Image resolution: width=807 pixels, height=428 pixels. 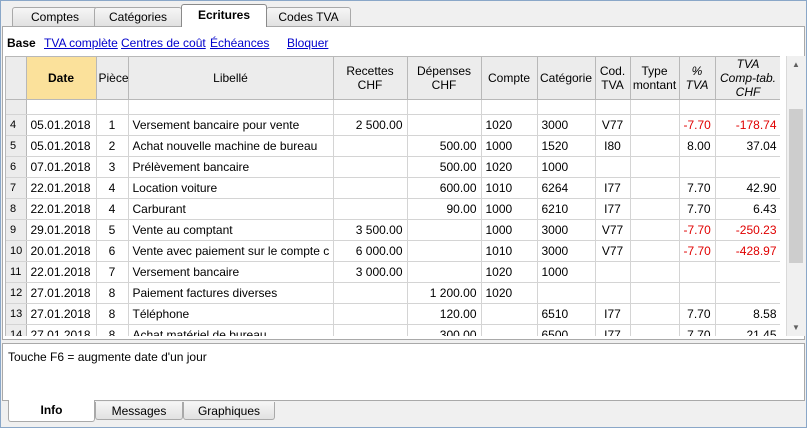 What do you see at coordinates (747, 330) in the screenshot?
I see `cell-tva-comptab: 21.45` at bounding box center [747, 330].